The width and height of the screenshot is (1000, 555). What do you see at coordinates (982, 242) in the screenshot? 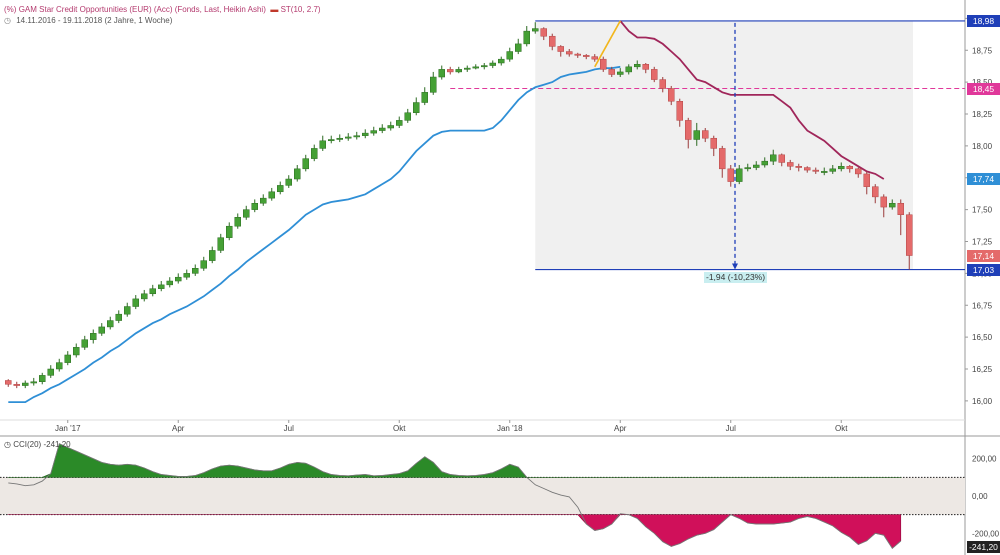
I see `price-tick-label: 17,25` at bounding box center [982, 242].